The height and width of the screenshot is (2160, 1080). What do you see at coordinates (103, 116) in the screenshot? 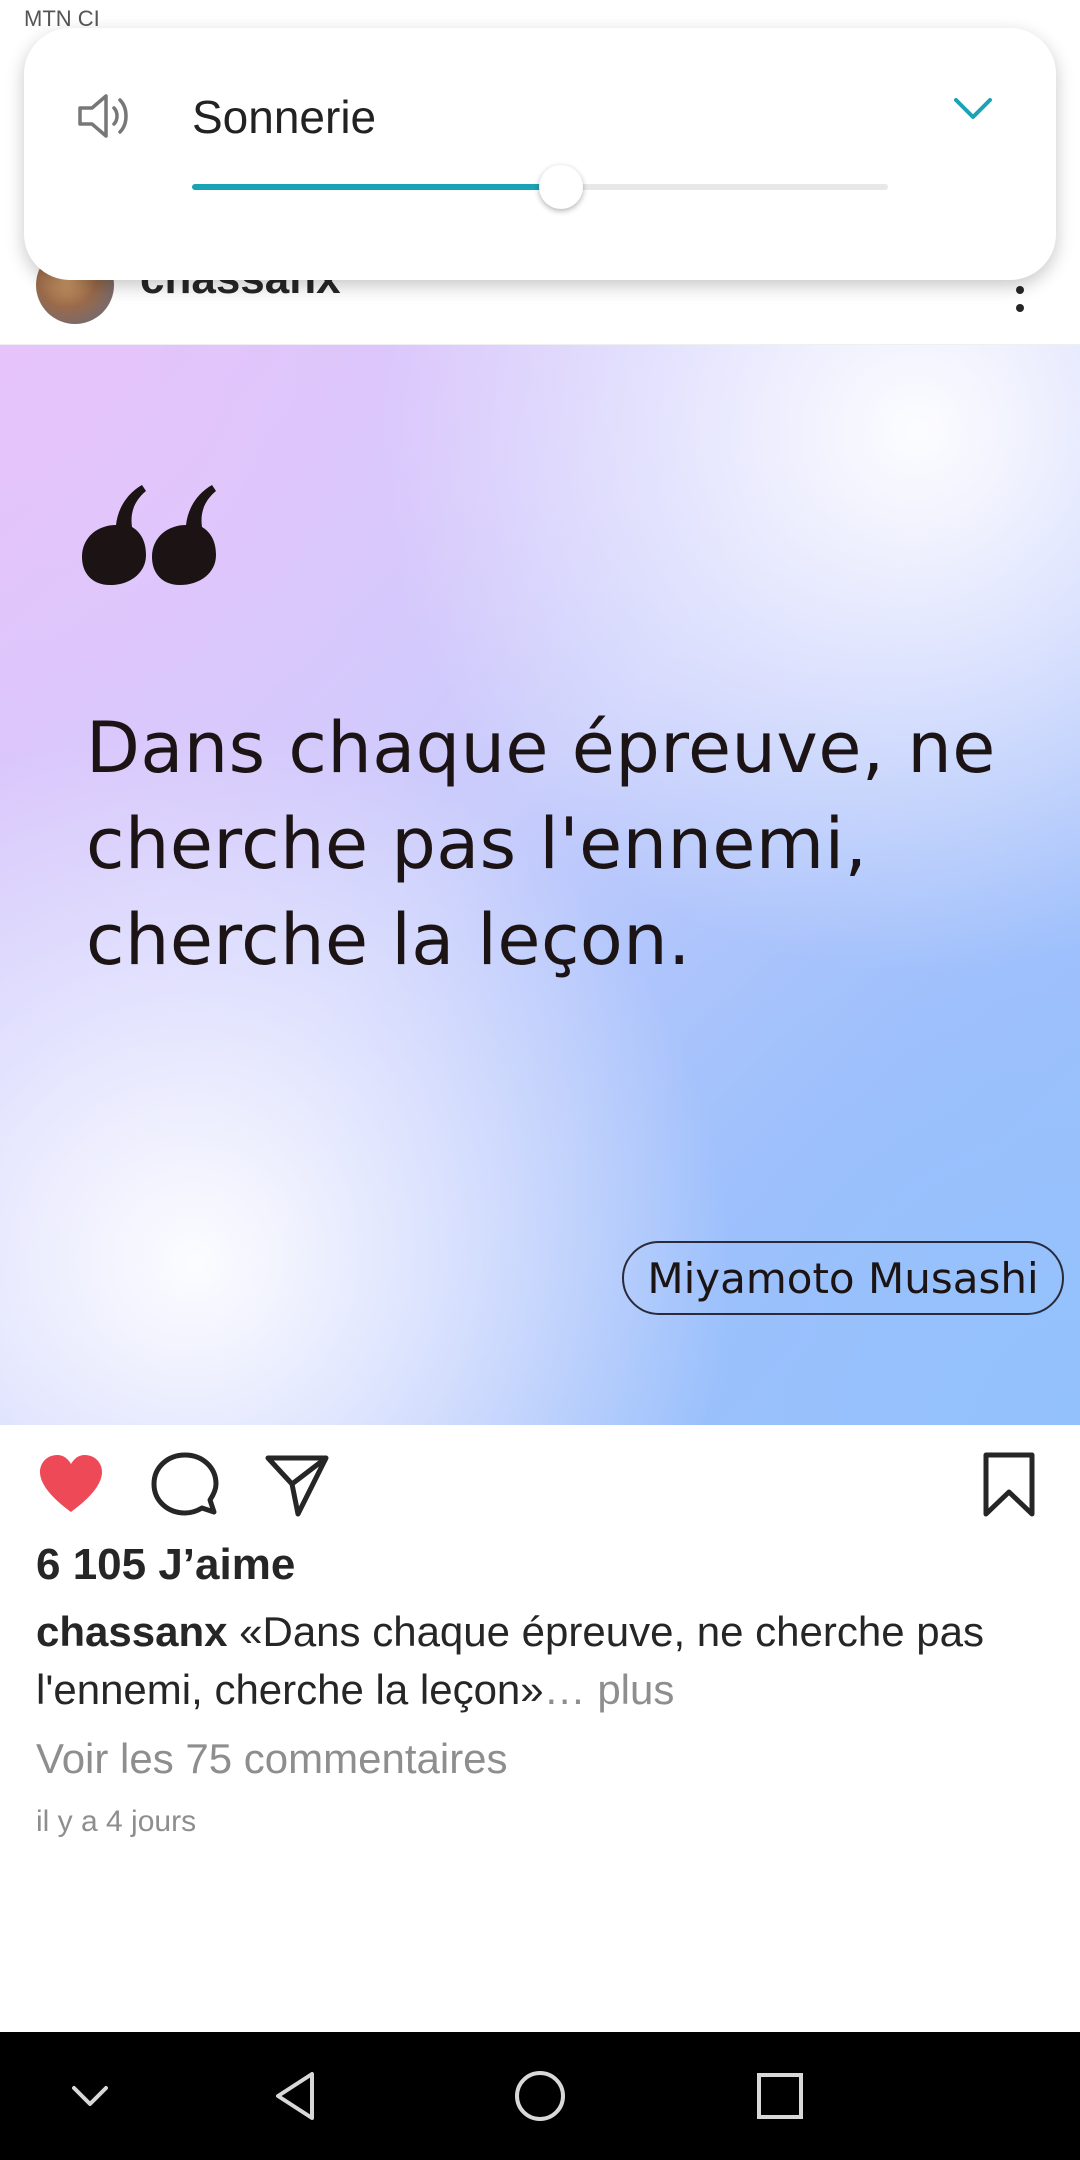
I see `speaker-icon` at bounding box center [103, 116].